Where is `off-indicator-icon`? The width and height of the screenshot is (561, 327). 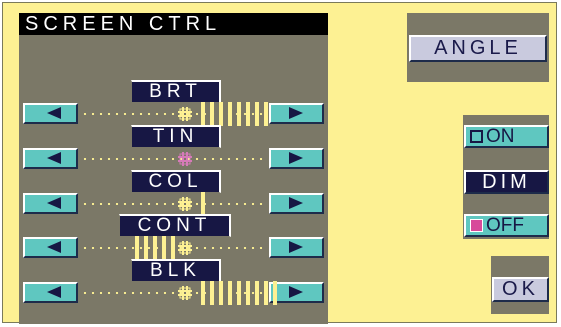
off-indicator-icon is located at coordinates (476, 225).